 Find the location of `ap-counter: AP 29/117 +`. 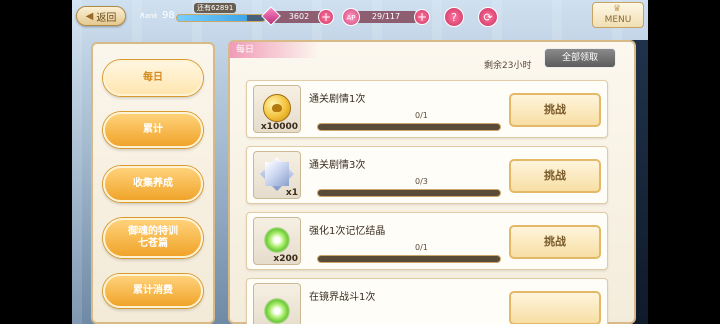

ap-counter: AP 29/117 + is located at coordinates (386, 17).